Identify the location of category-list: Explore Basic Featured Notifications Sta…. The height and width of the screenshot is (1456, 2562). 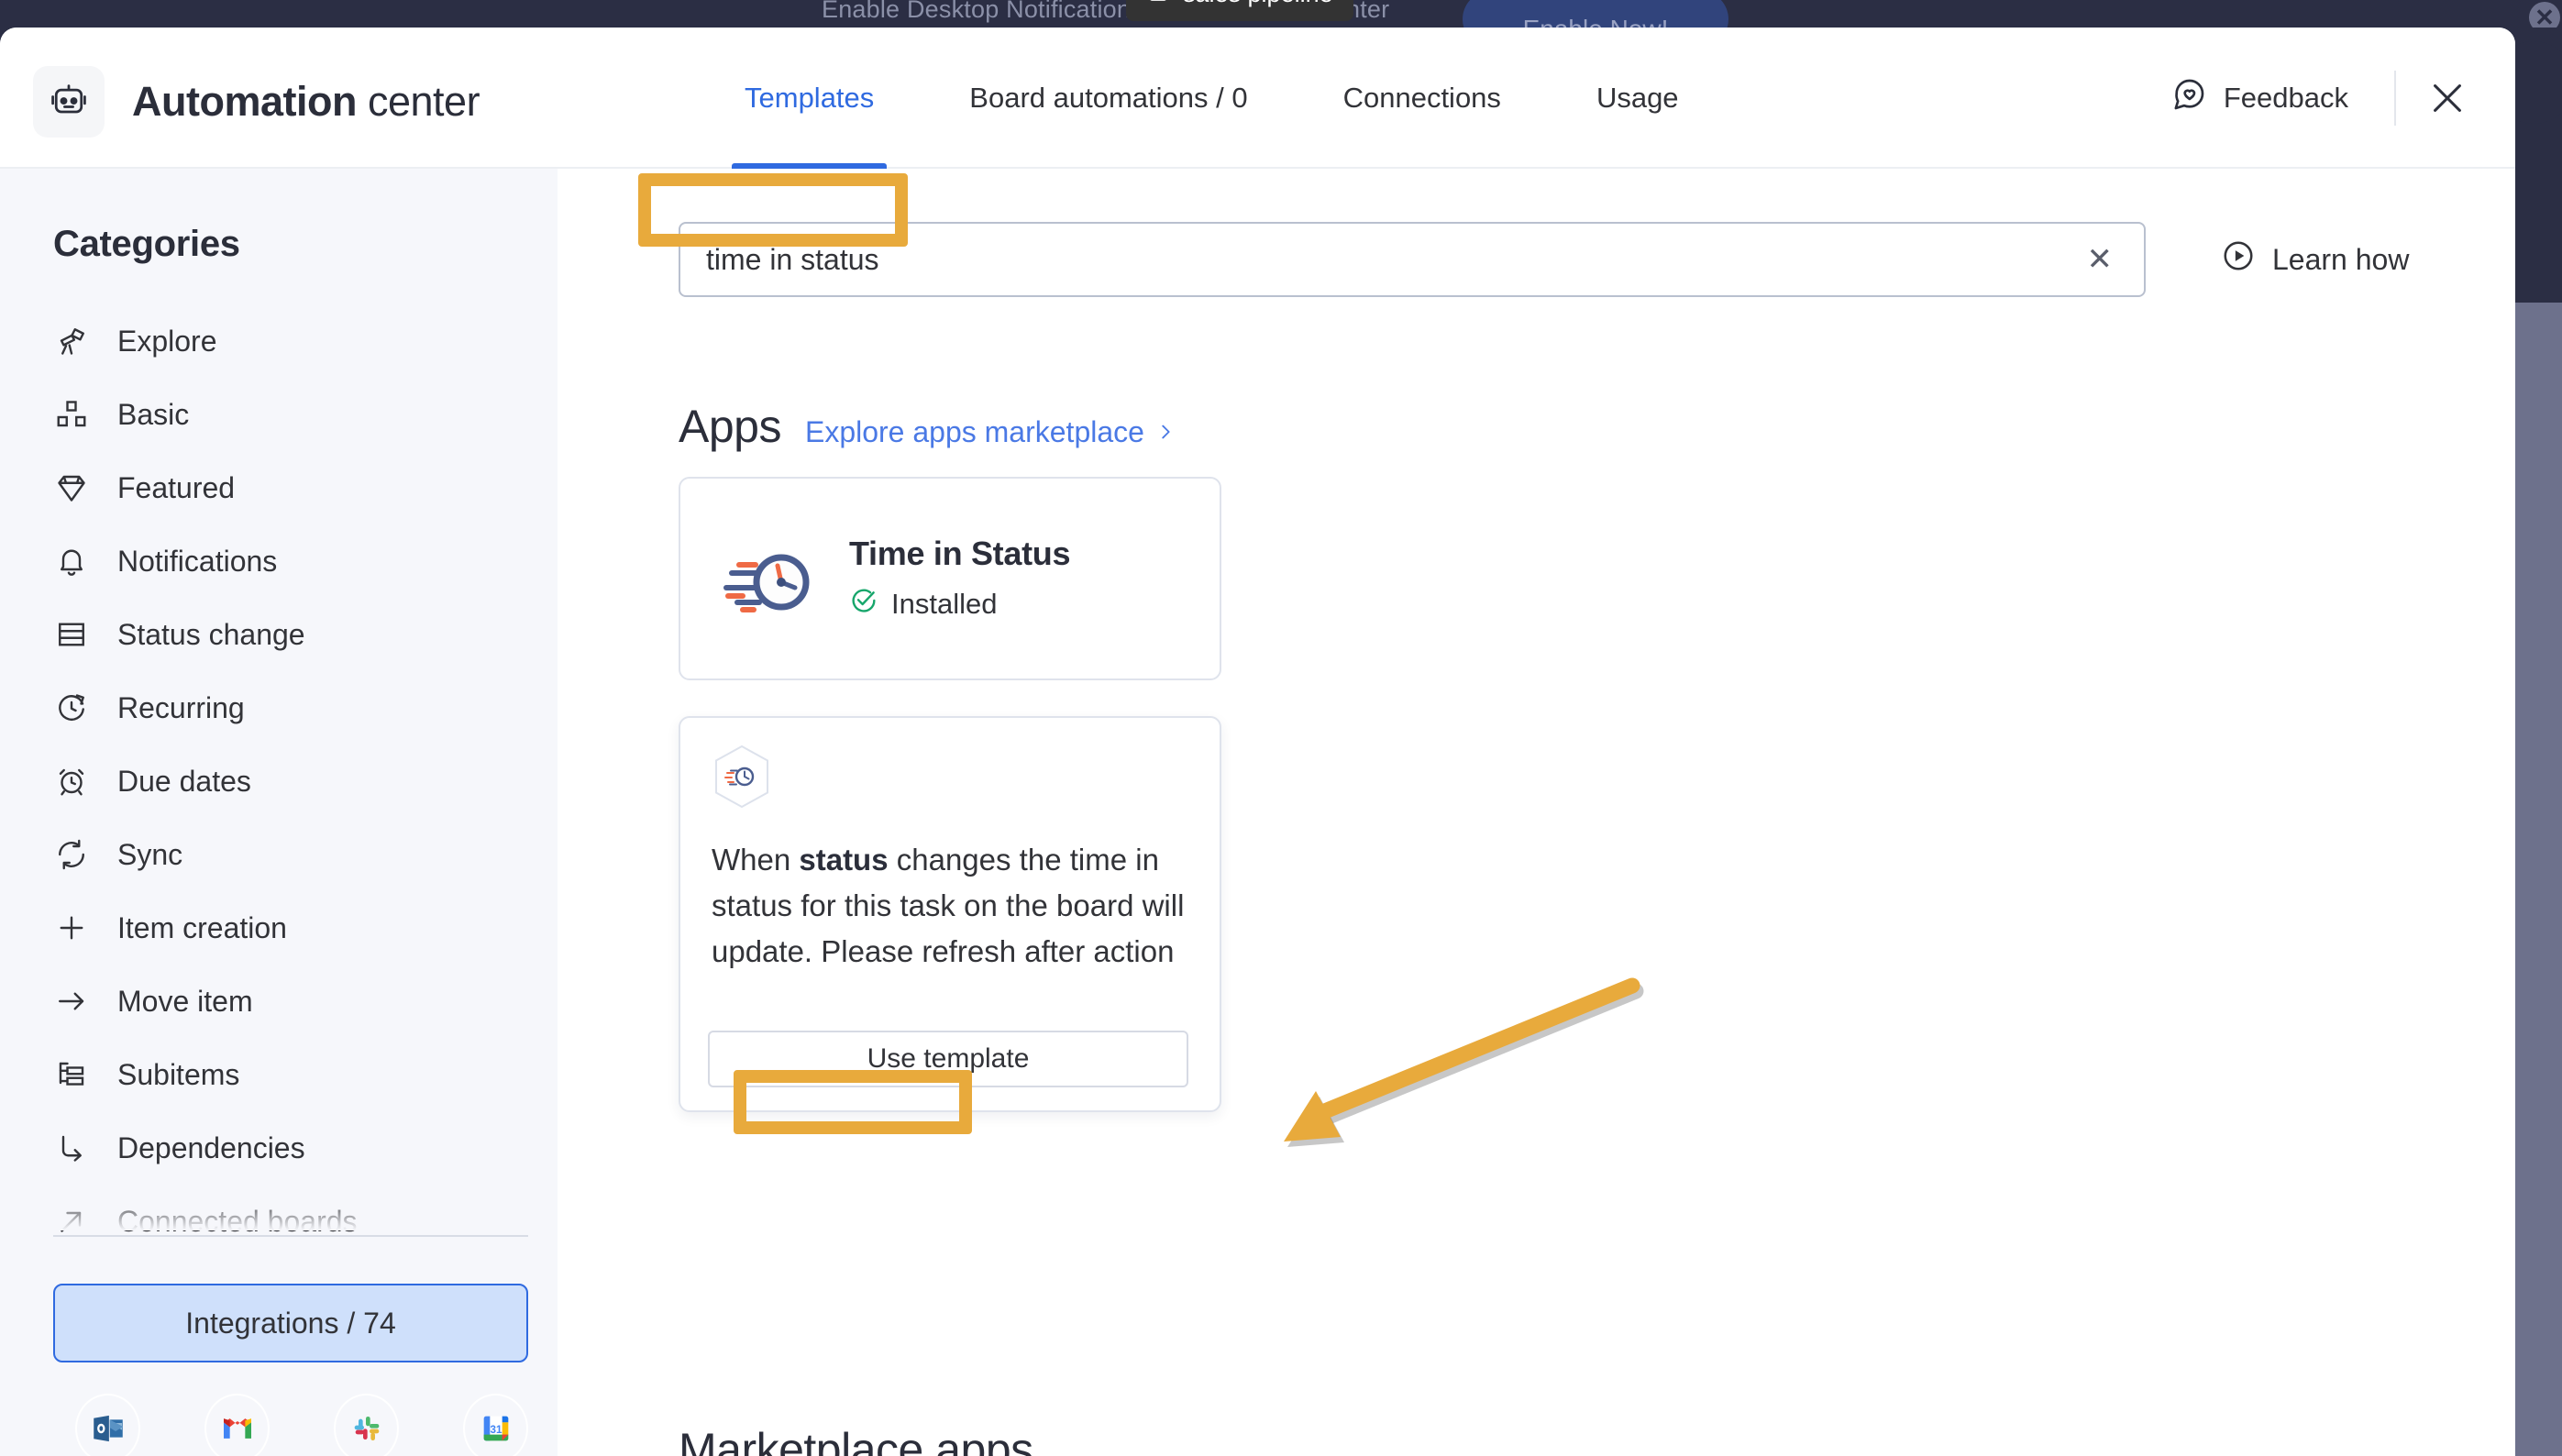
(296, 781).